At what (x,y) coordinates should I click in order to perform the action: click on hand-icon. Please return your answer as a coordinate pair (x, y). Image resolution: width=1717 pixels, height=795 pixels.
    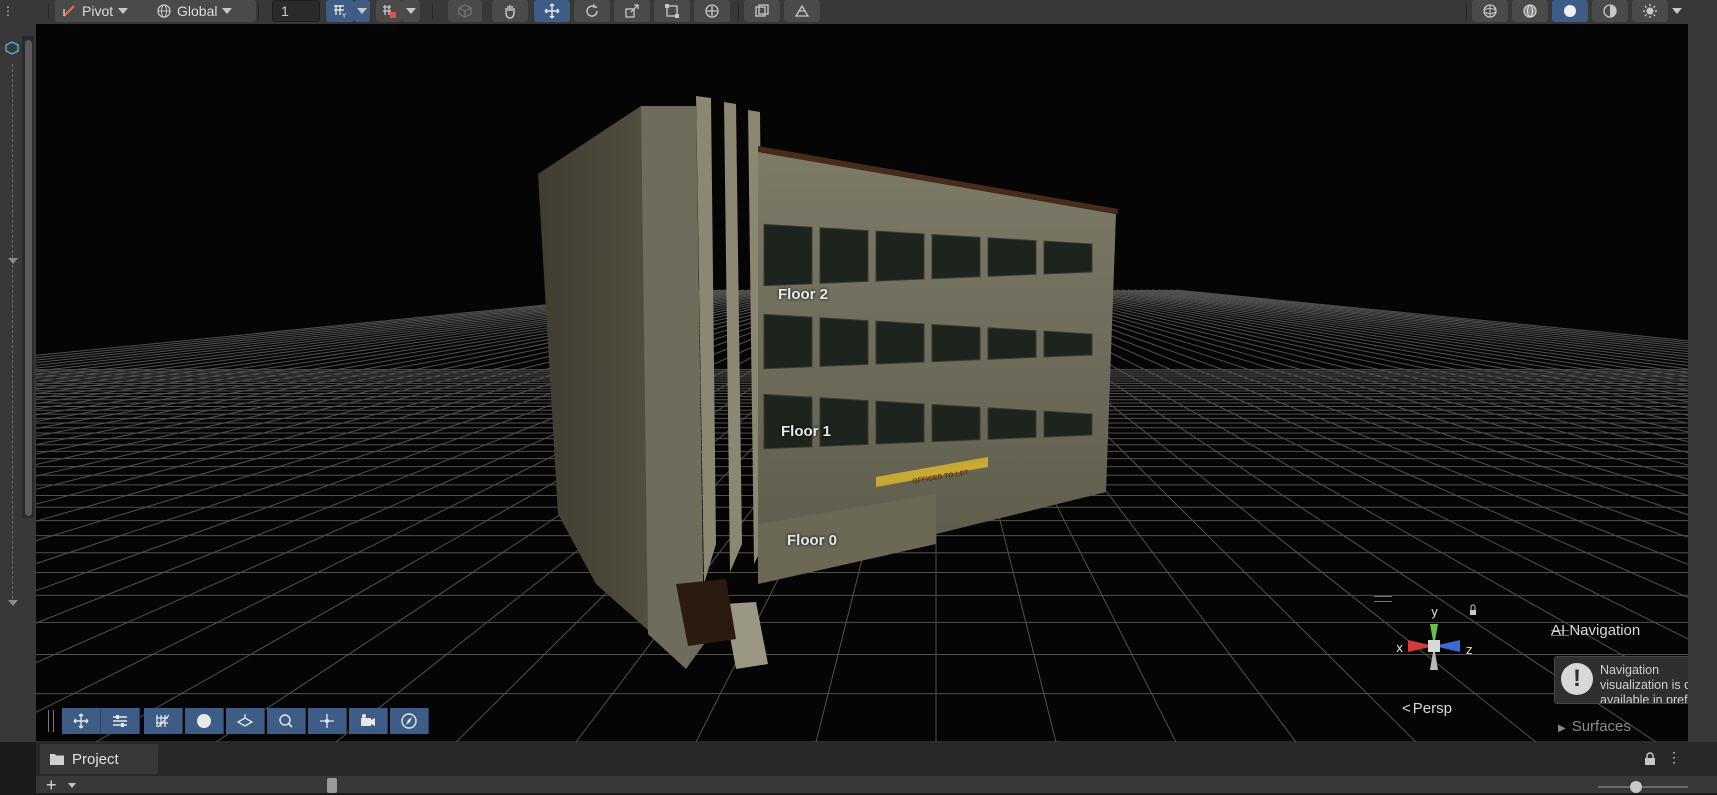
    Looking at the image, I should click on (510, 12).